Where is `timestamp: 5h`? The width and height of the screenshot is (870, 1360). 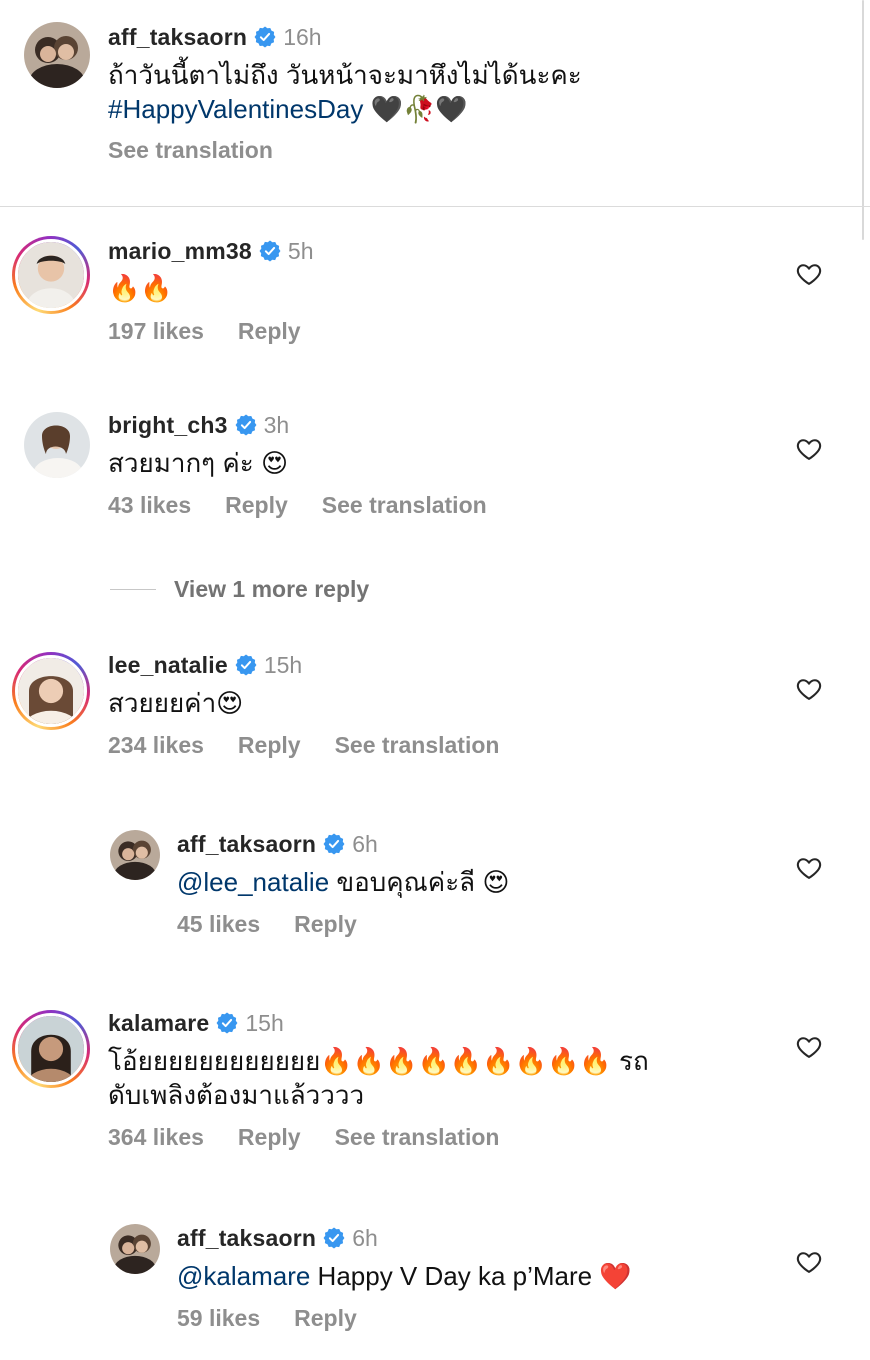
timestamp: 5h is located at coordinates (300, 250).